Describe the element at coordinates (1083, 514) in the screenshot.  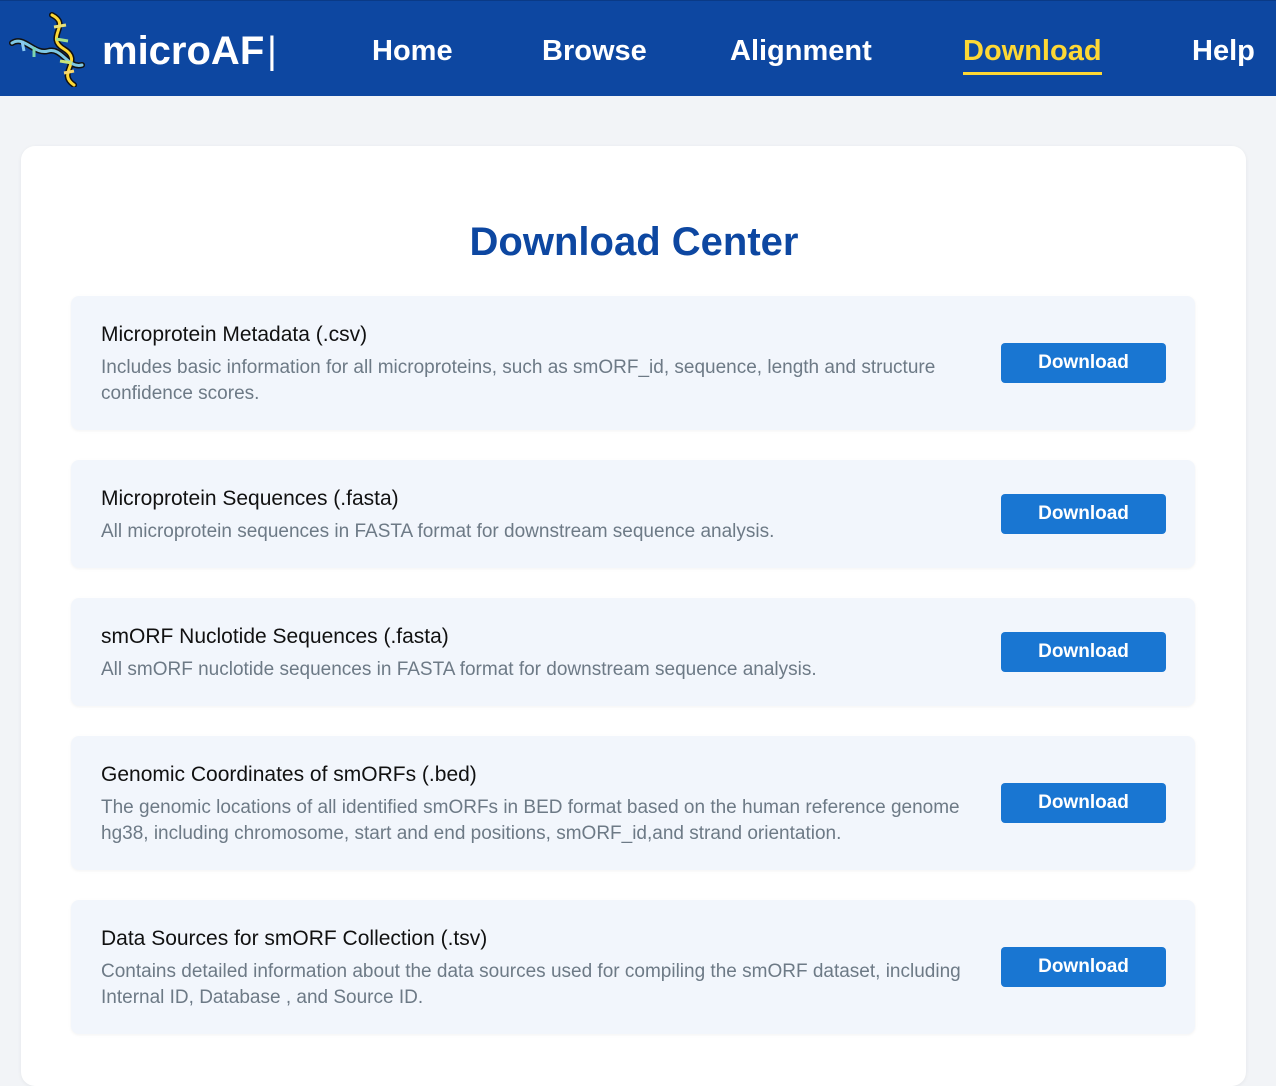
I see `download-protein-sequences-button: Download` at that location.